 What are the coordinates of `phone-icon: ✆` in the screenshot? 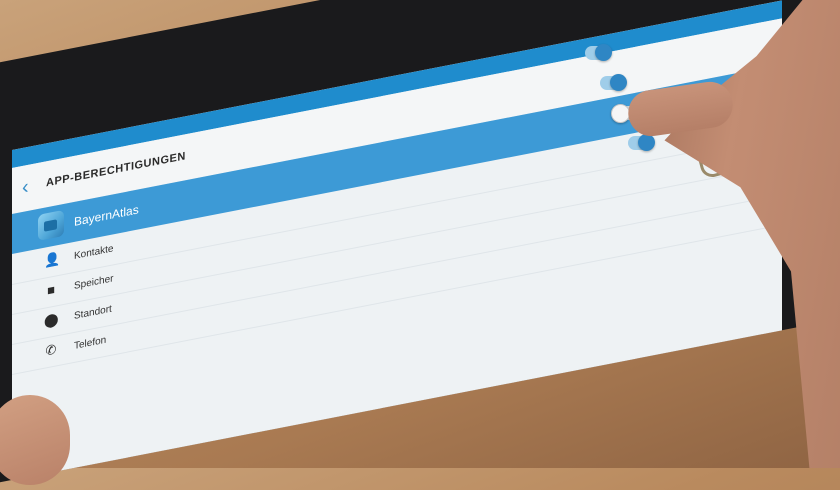 It's located at (51, 350).